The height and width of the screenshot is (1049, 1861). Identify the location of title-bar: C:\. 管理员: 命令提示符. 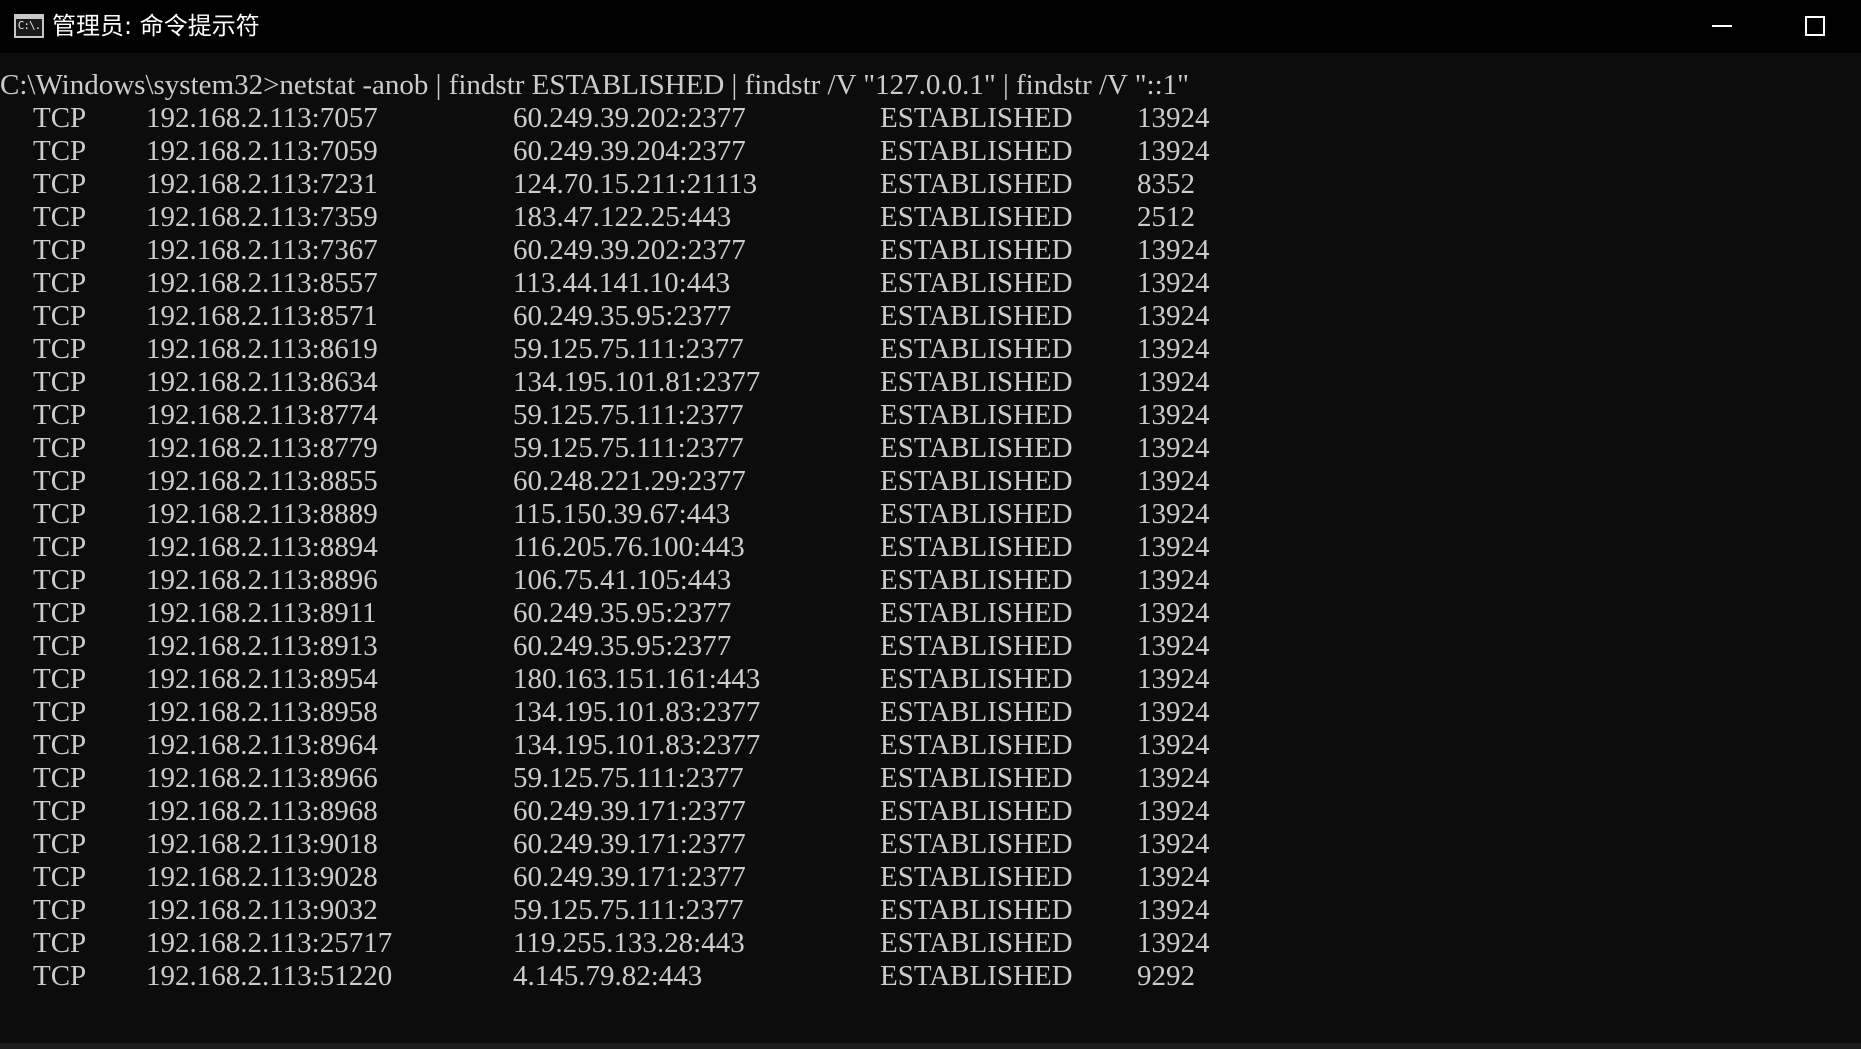
(930, 26).